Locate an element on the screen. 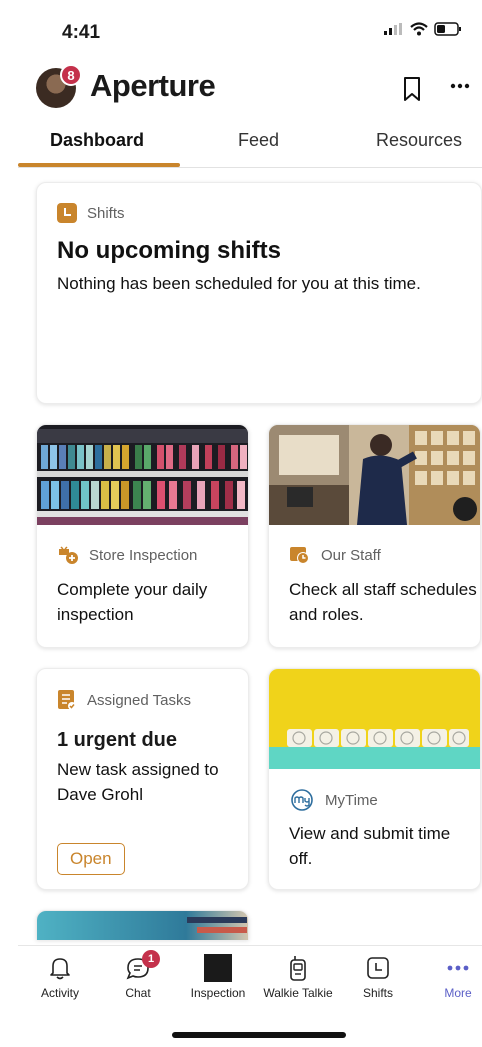 The image size is (482, 1047). assigned-tasks-header: Assigned Tasks is located at coordinates (124, 700).